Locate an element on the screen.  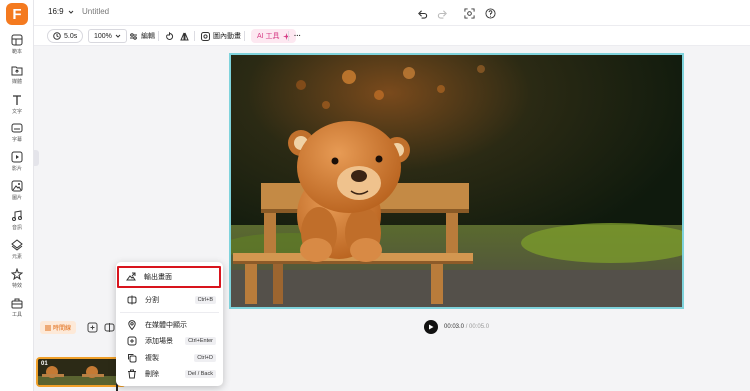
trash-icon is located at coordinates (132, 374).